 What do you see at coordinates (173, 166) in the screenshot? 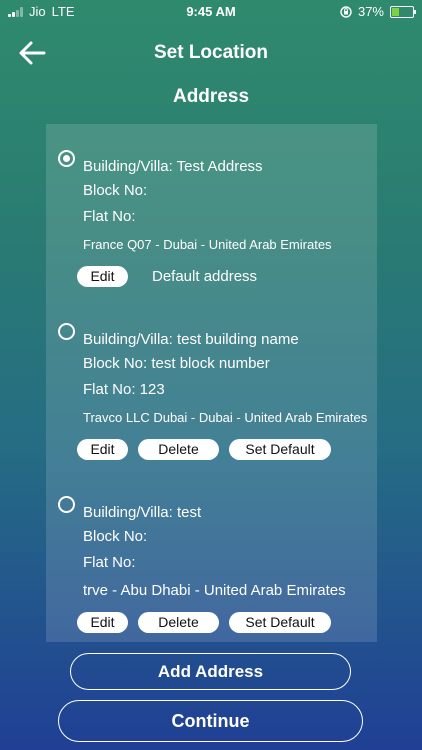
I see `building-label: Building/Villa: Test Address` at bounding box center [173, 166].